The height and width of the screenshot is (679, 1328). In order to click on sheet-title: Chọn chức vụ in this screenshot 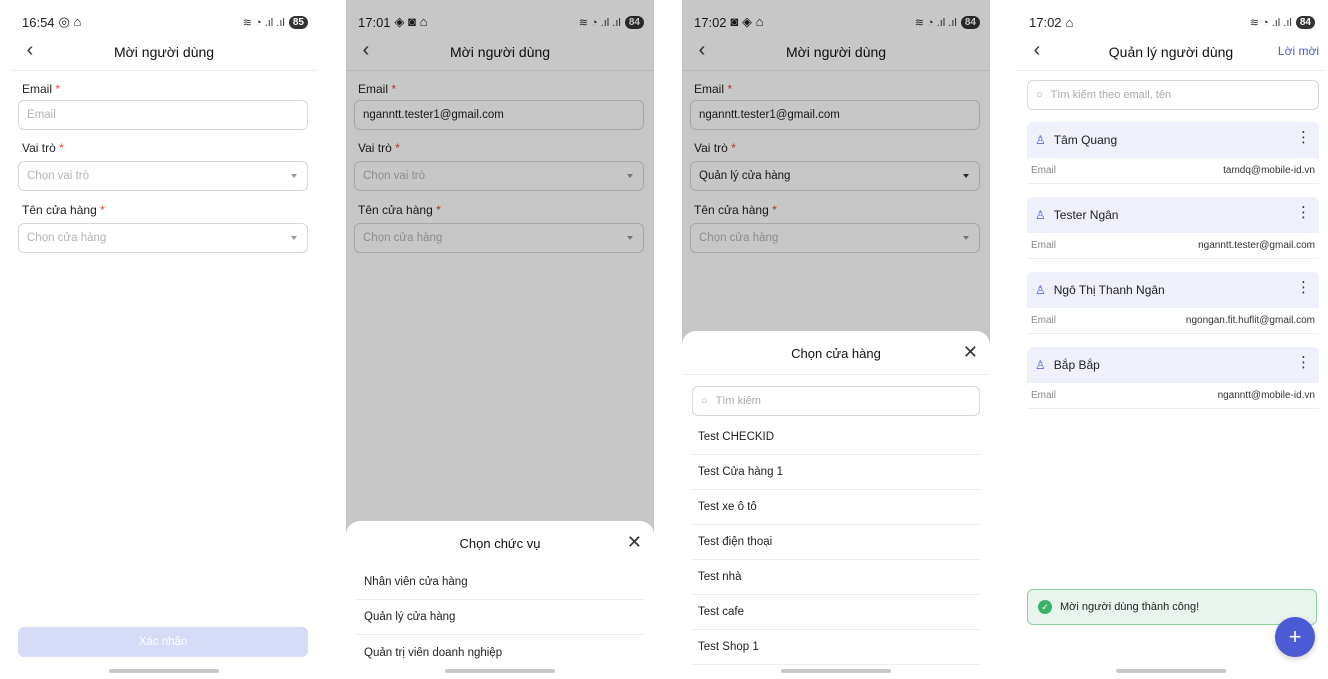, I will do `click(500, 543)`.